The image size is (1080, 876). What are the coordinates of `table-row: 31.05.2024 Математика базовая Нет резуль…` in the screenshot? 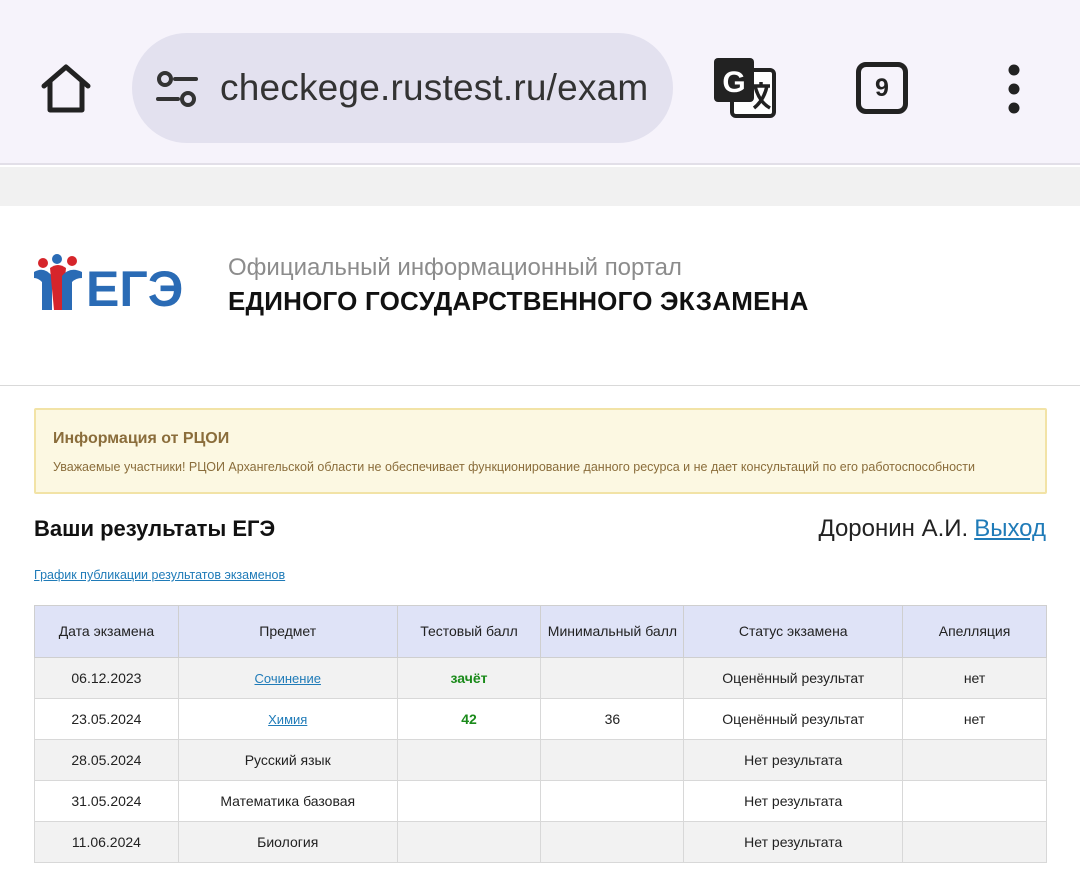 It's located at (540, 801).